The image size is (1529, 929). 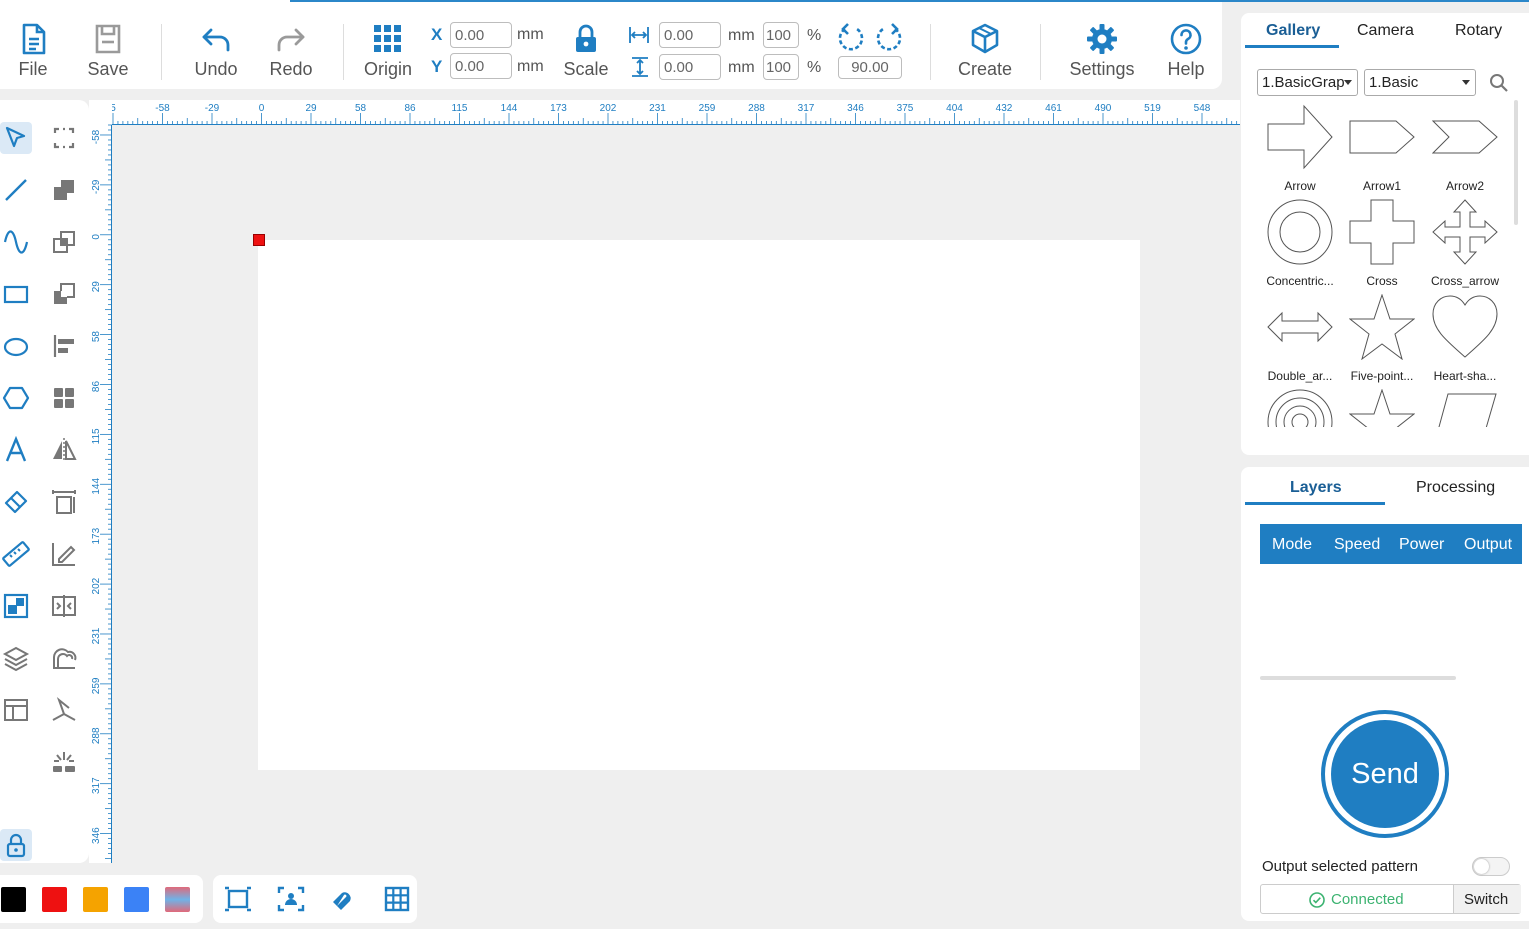 I want to click on parallelogram-shape-icon, so click(x=1465, y=408).